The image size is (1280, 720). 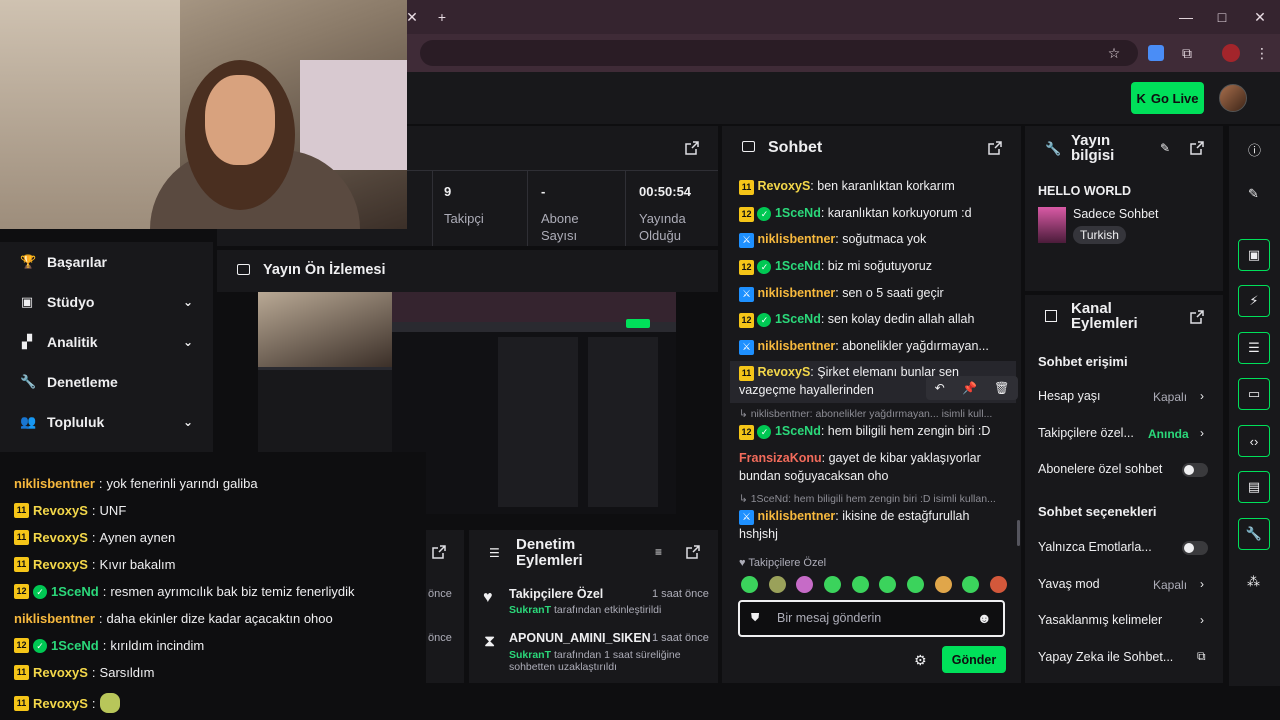 I want to click on account-age-row: Hesap yaşı, so click(x=1069, y=396).